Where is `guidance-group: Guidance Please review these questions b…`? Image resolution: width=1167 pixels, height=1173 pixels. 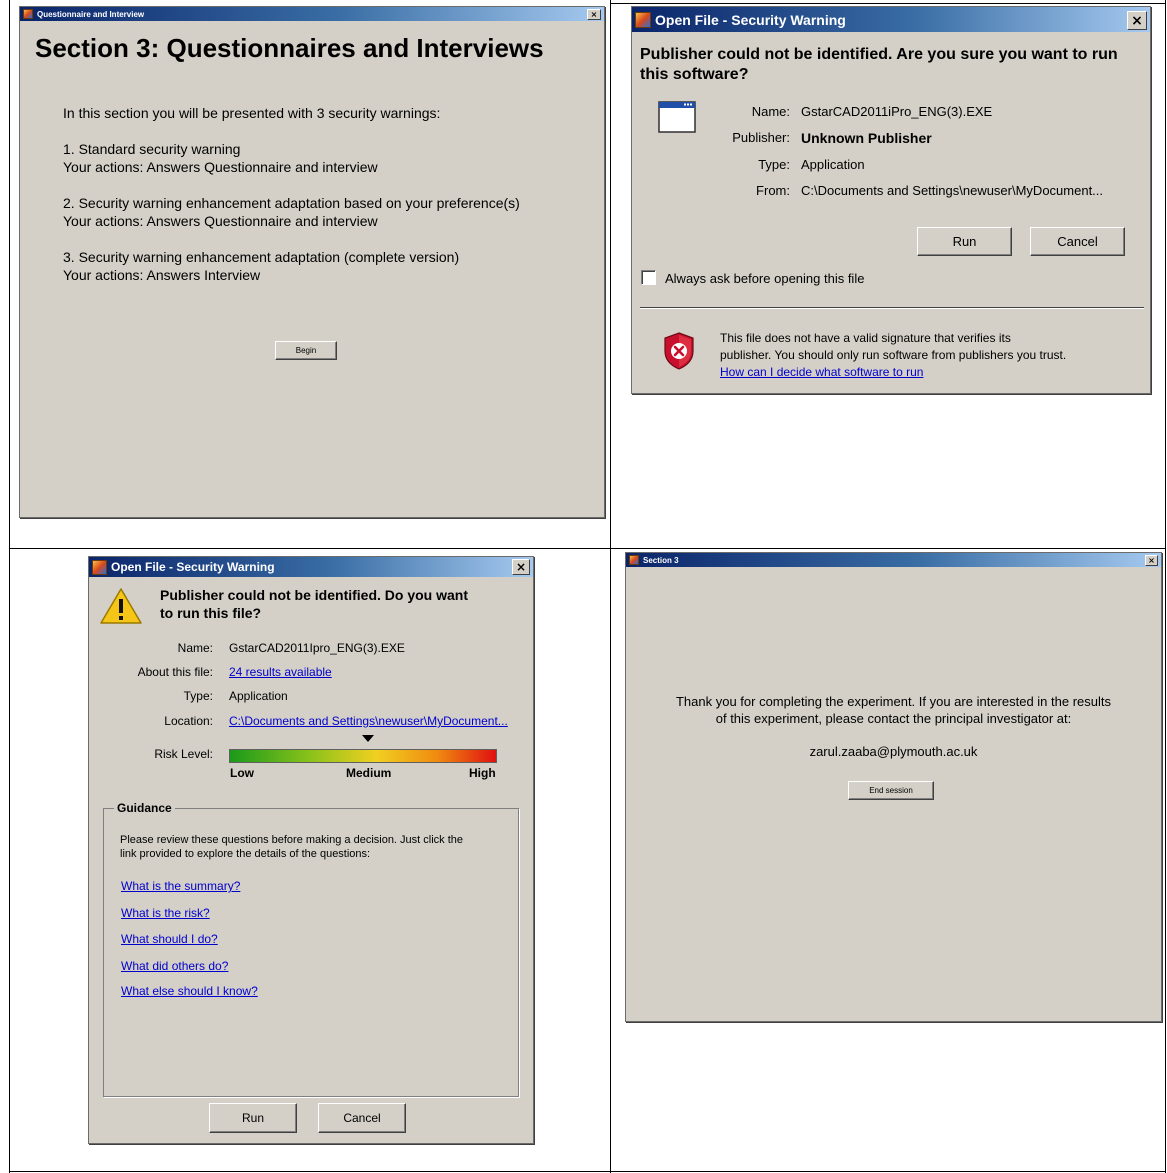 guidance-group: Guidance Please review these questions b… is located at coordinates (311, 949).